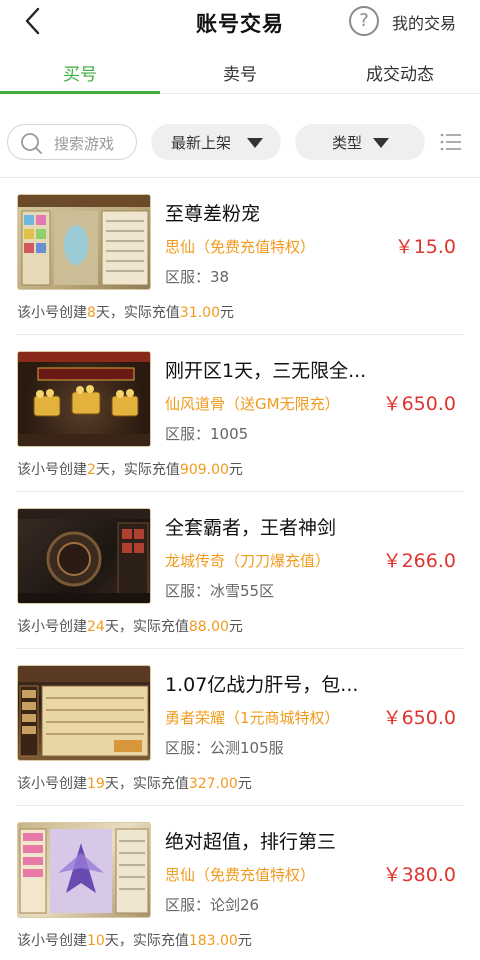  What do you see at coordinates (80, 92) in the screenshot?
I see `active-tab-indicator` at bounding box center [80, 92].